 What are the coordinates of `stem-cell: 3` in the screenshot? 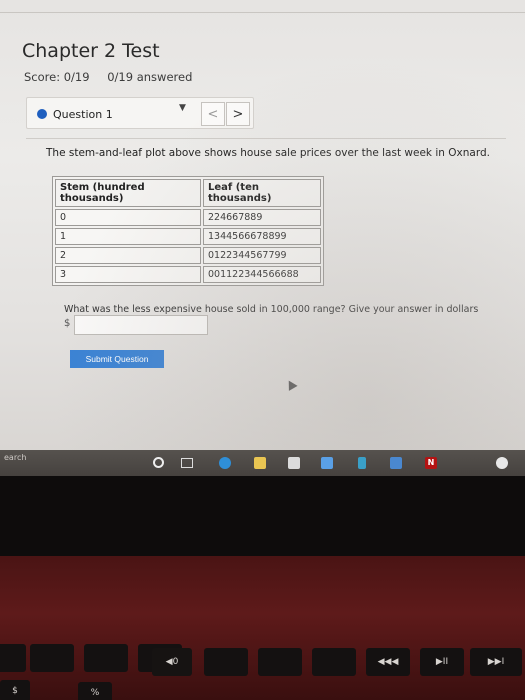 It's located at (128, 274).